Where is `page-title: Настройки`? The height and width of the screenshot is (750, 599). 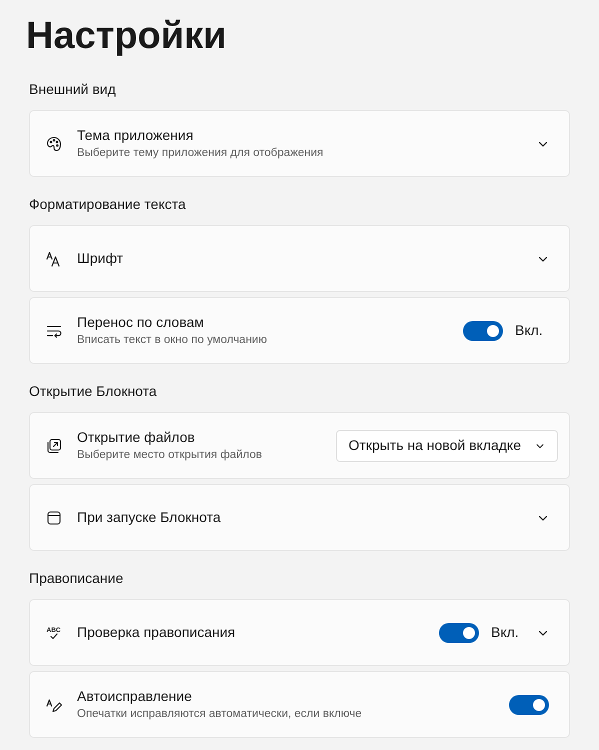
page-title: Настройки is located at coordinates (127, 36).